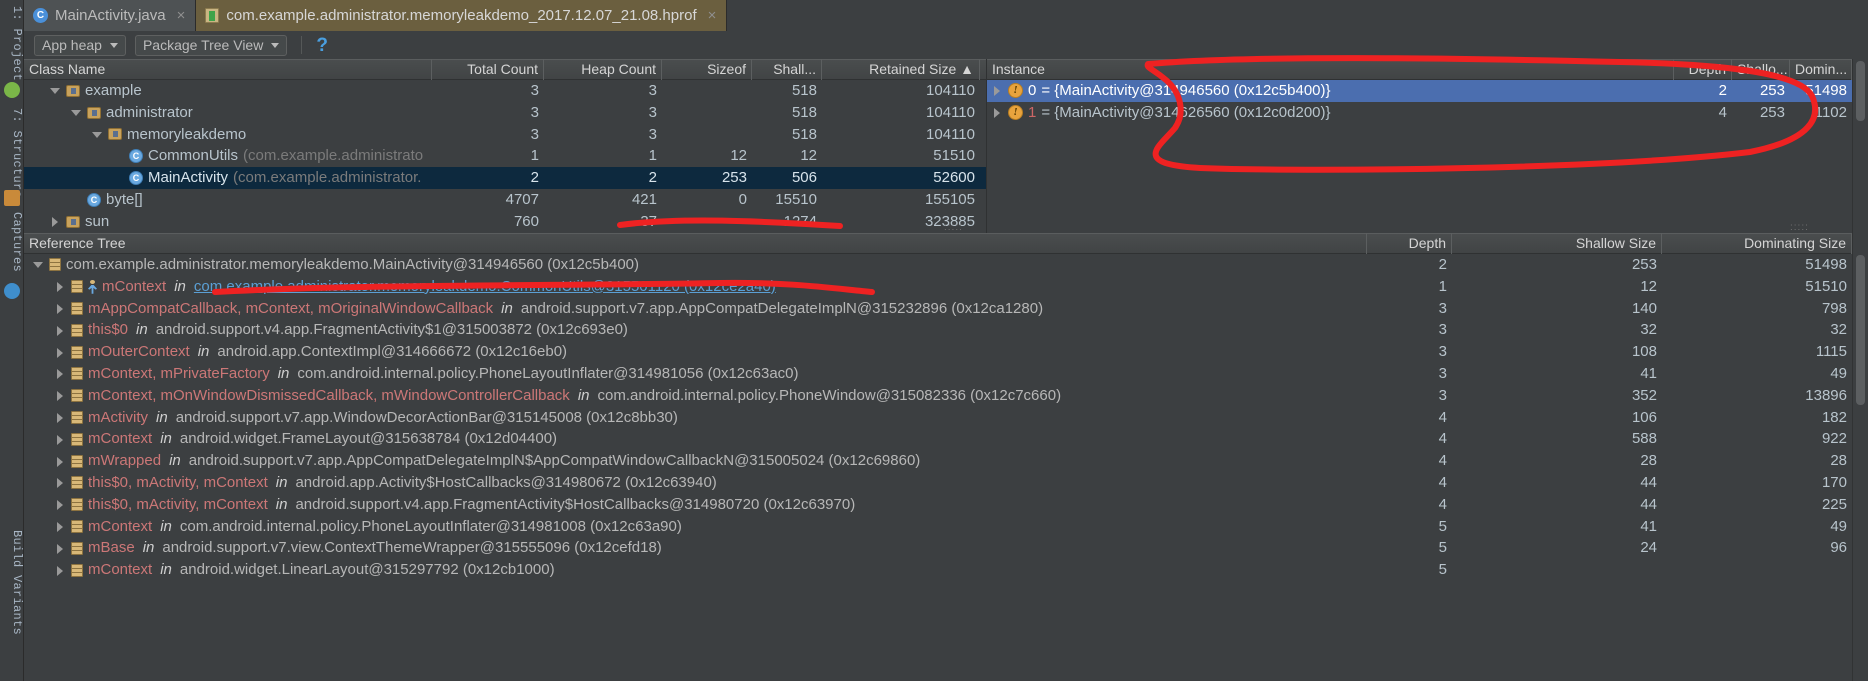 This screenshot has height=681, width=1868. What do you see at coordinates (1860, 146) in the screenshot?
I see `instance-scrollbar` at bounding box center [1860, 146].